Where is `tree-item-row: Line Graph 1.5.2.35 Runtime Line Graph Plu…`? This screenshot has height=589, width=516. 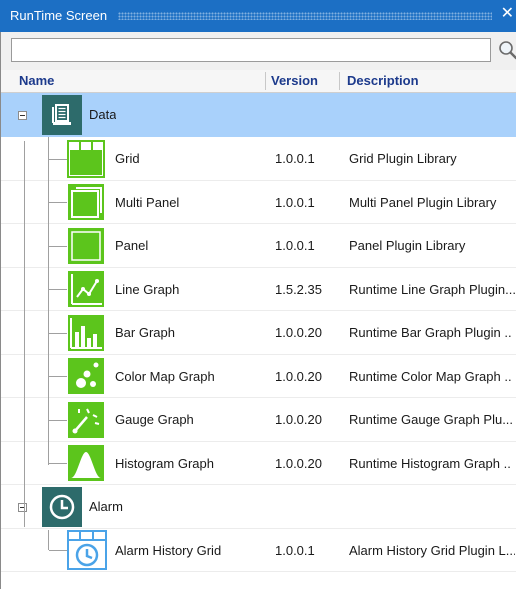 tree-item-row: Line Graph 1.5.2.35 Runtime Line Graph Plu… is located at coordinates (258, 289).